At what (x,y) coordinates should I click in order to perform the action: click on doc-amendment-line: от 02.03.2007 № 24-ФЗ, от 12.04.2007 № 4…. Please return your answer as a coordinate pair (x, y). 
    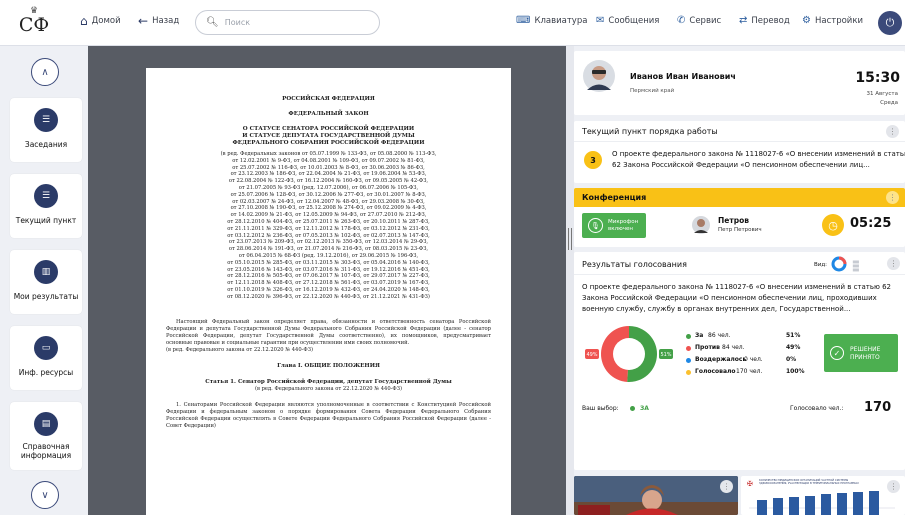
    Looking at the image, I should click on (328, 201).